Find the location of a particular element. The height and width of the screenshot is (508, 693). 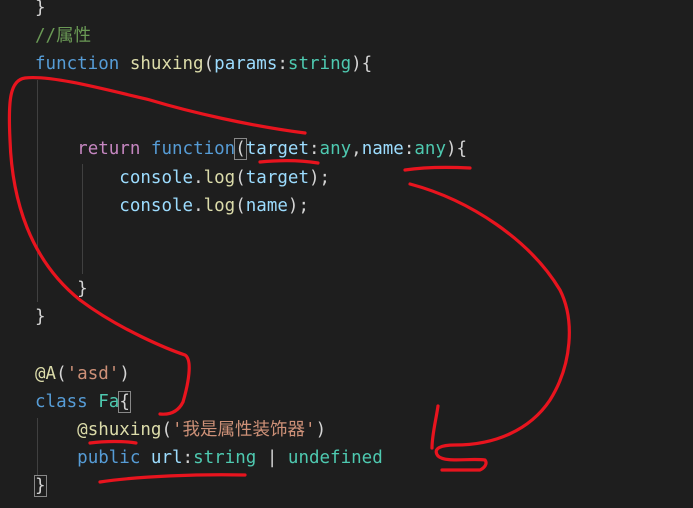

keyword-class: class is located at coordinates (61, 402).